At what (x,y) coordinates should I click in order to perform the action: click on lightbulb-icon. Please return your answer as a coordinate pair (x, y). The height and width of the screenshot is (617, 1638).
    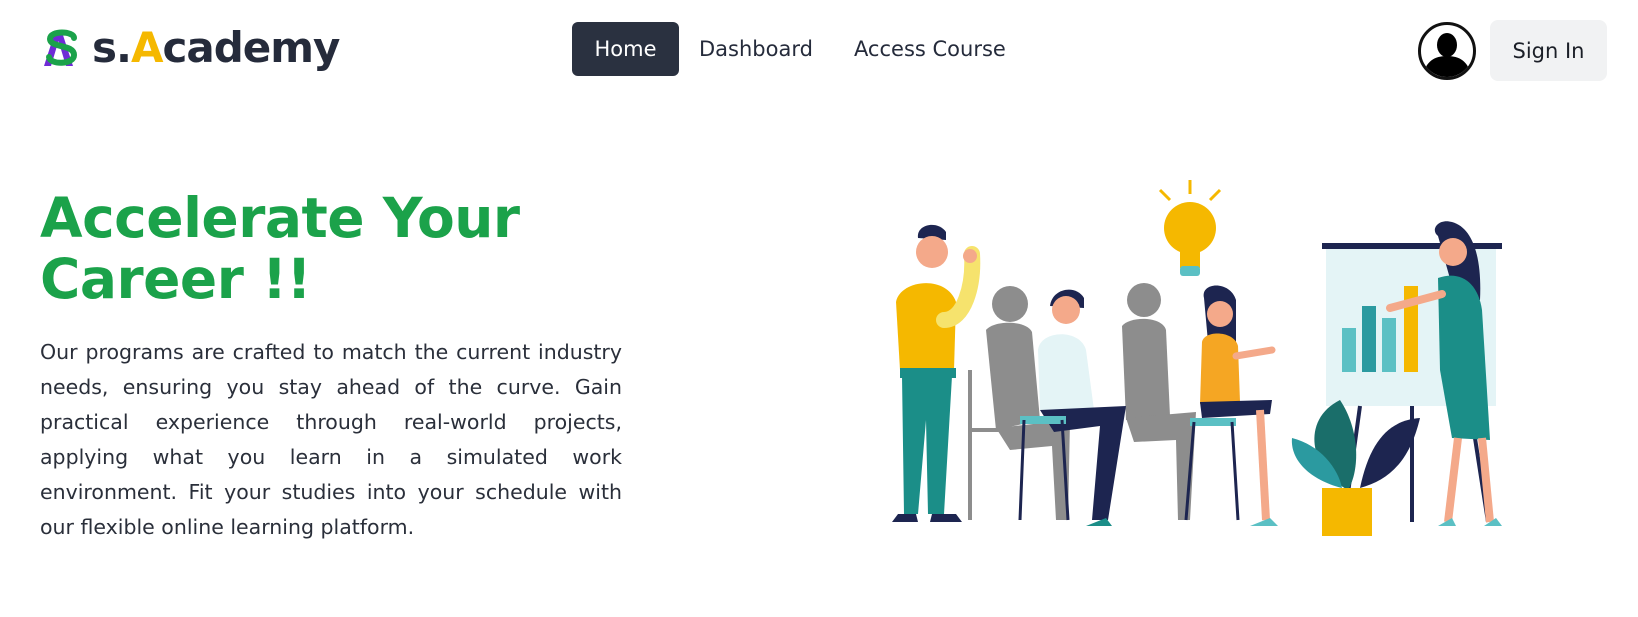
    Looking at the image, I should click on (1190, 228).